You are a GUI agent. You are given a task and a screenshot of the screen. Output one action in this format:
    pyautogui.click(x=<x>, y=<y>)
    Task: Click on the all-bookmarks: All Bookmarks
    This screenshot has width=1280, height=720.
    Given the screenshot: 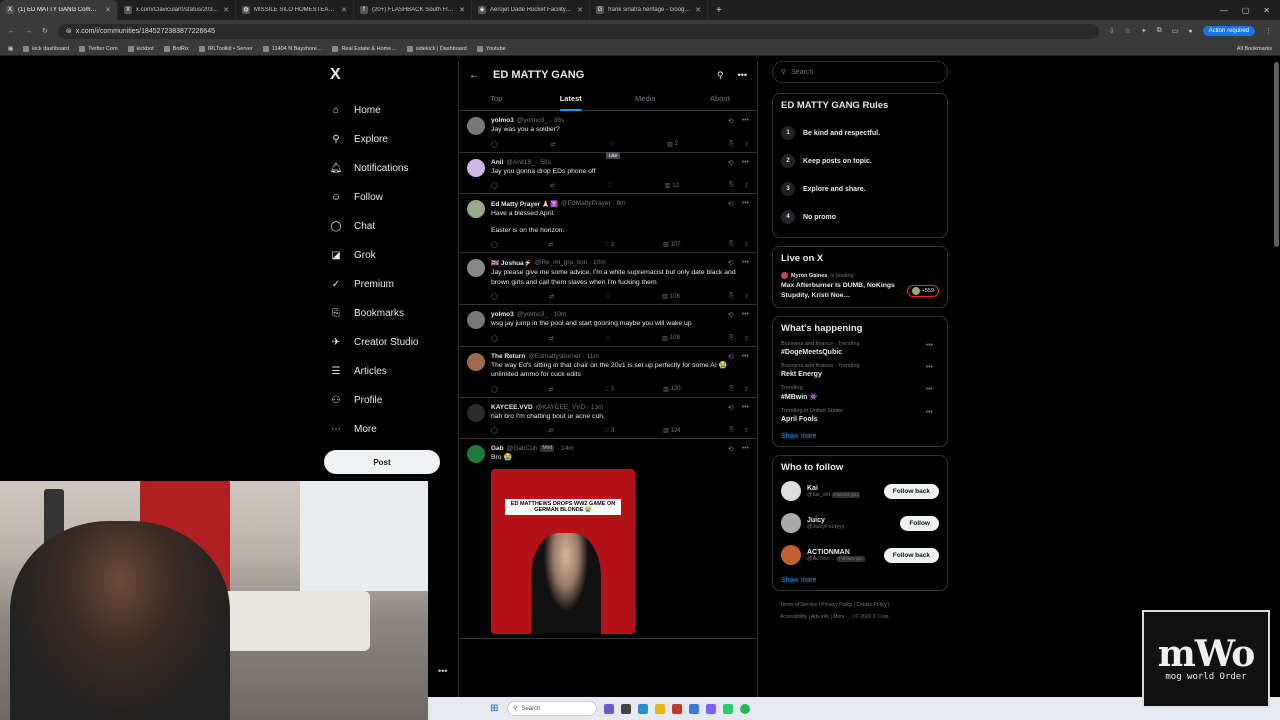 What is the action you would take?
    pyautogui.click(x=1254, y=49)
    